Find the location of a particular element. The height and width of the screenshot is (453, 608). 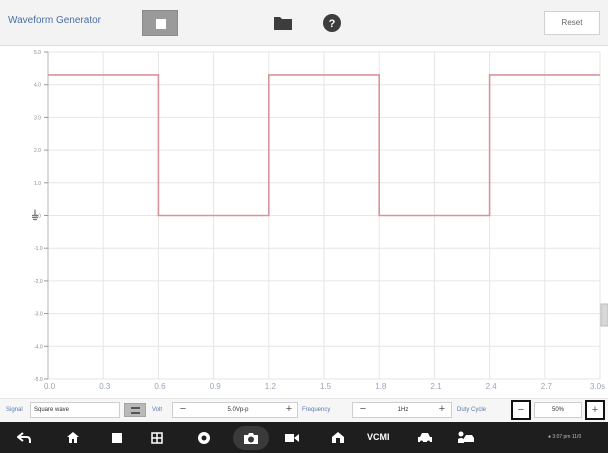

car-diagnose-icon is located at coordinates (466, 437).